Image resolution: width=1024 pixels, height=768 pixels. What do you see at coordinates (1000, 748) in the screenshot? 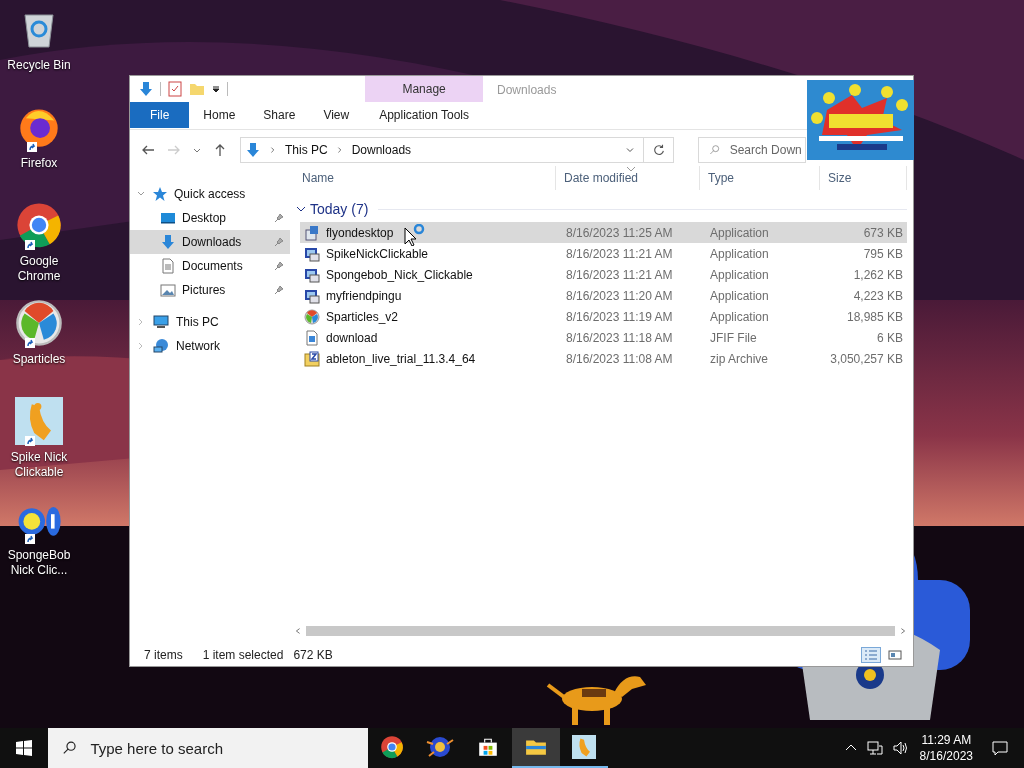
I see `notifications-icon` at bounding box center [1000, 748].